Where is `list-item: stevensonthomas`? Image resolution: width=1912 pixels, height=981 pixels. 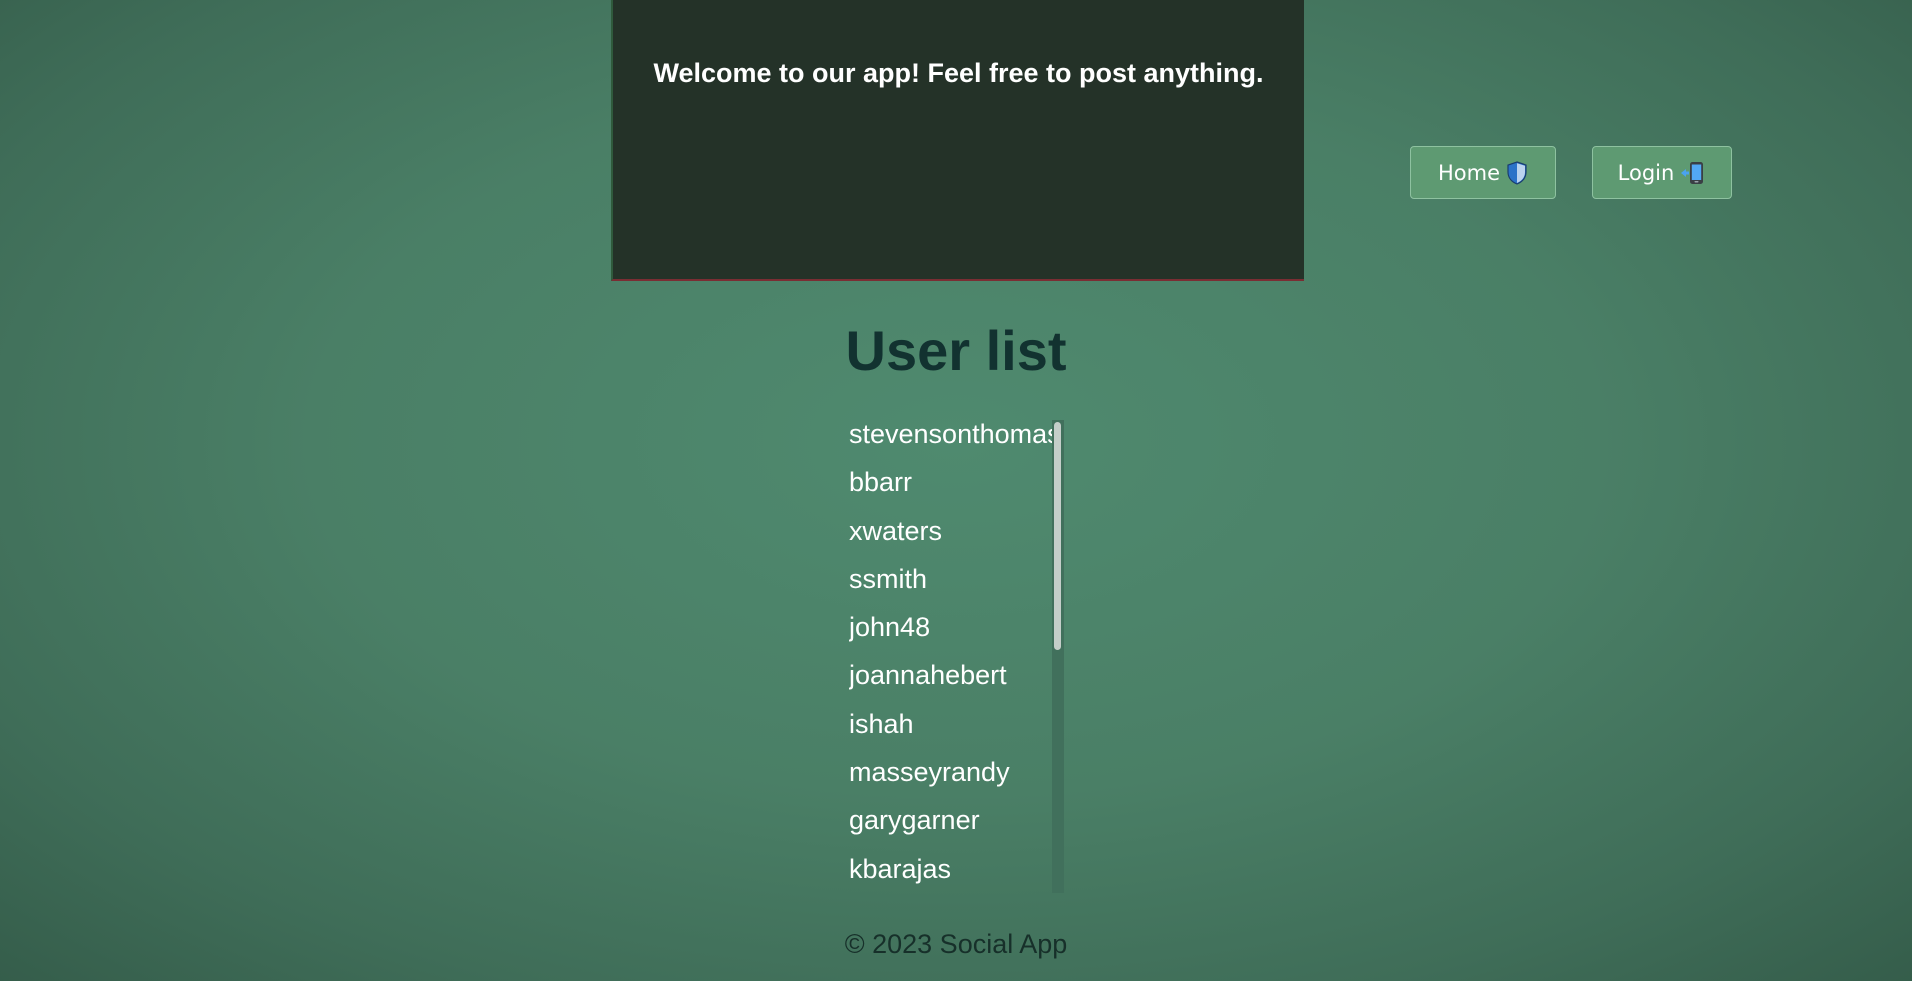 list-item: stevensonthomas is located at coordinates (955, 434).